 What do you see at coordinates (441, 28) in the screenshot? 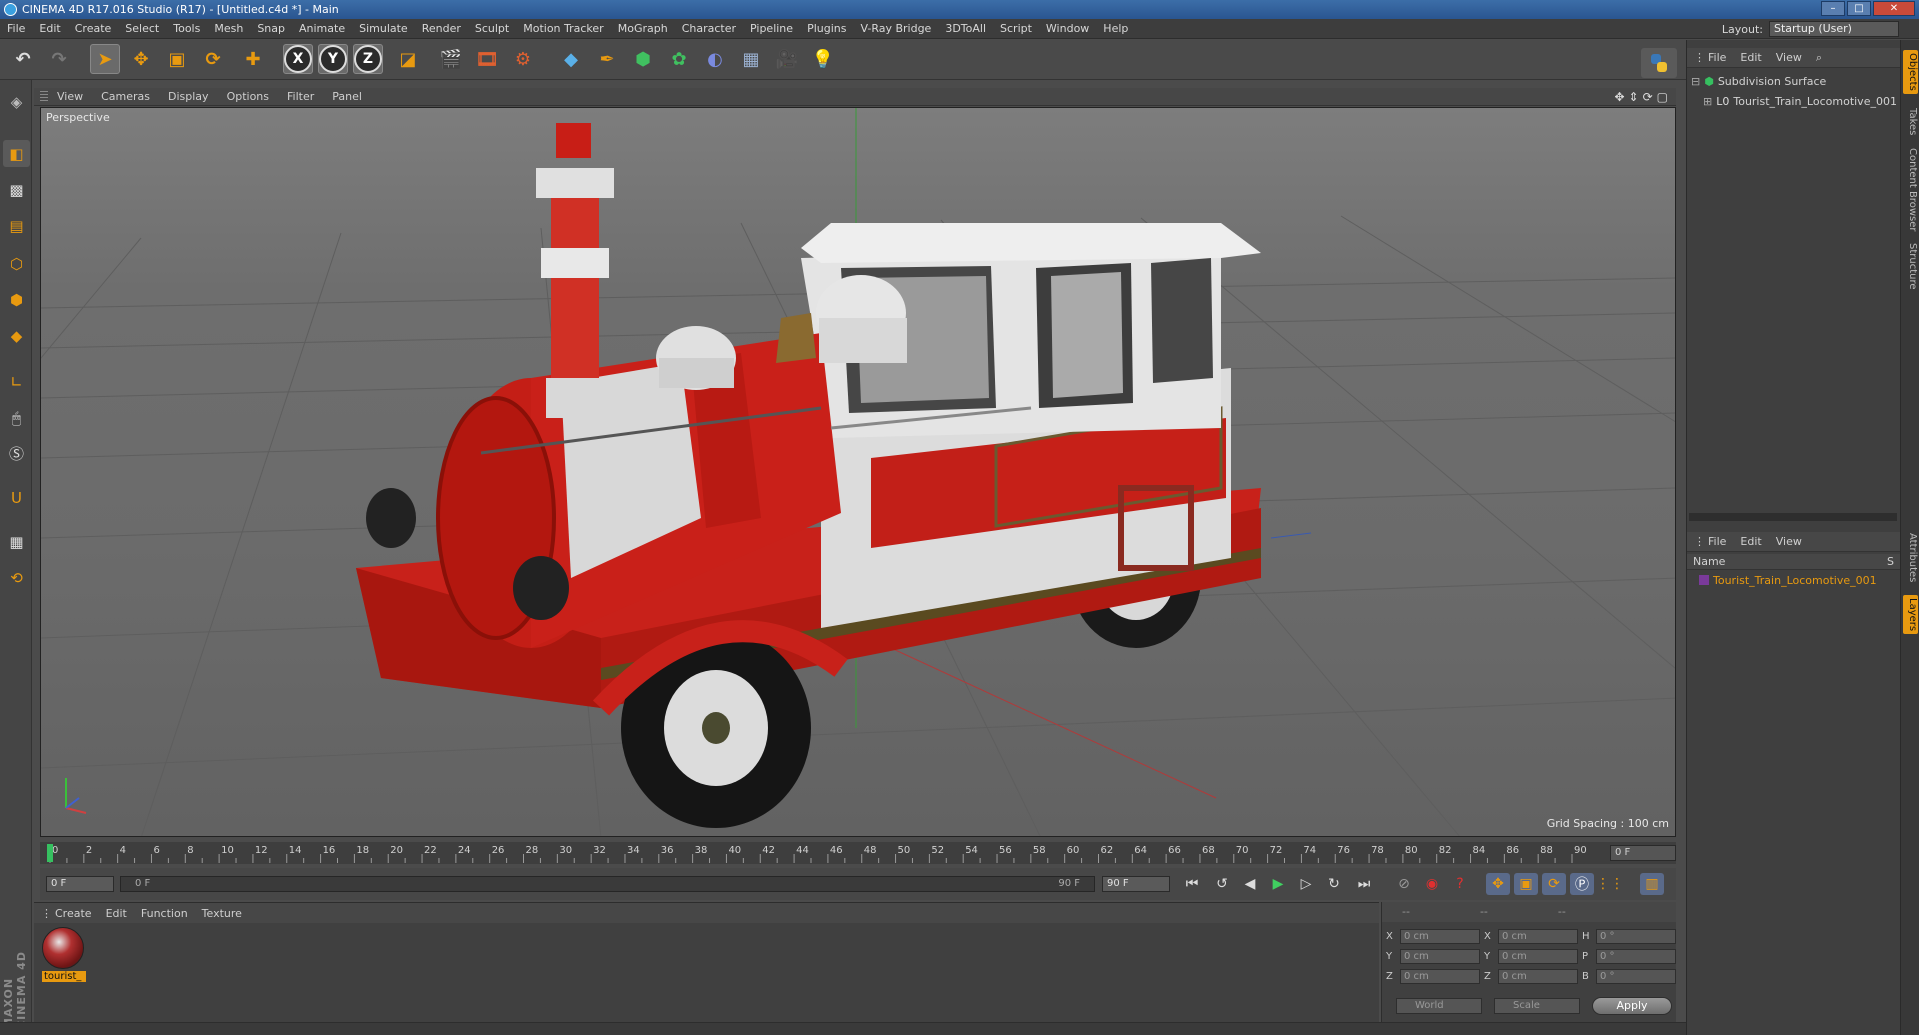
I see `menu-render: Render` at bounding box center [441, 28].